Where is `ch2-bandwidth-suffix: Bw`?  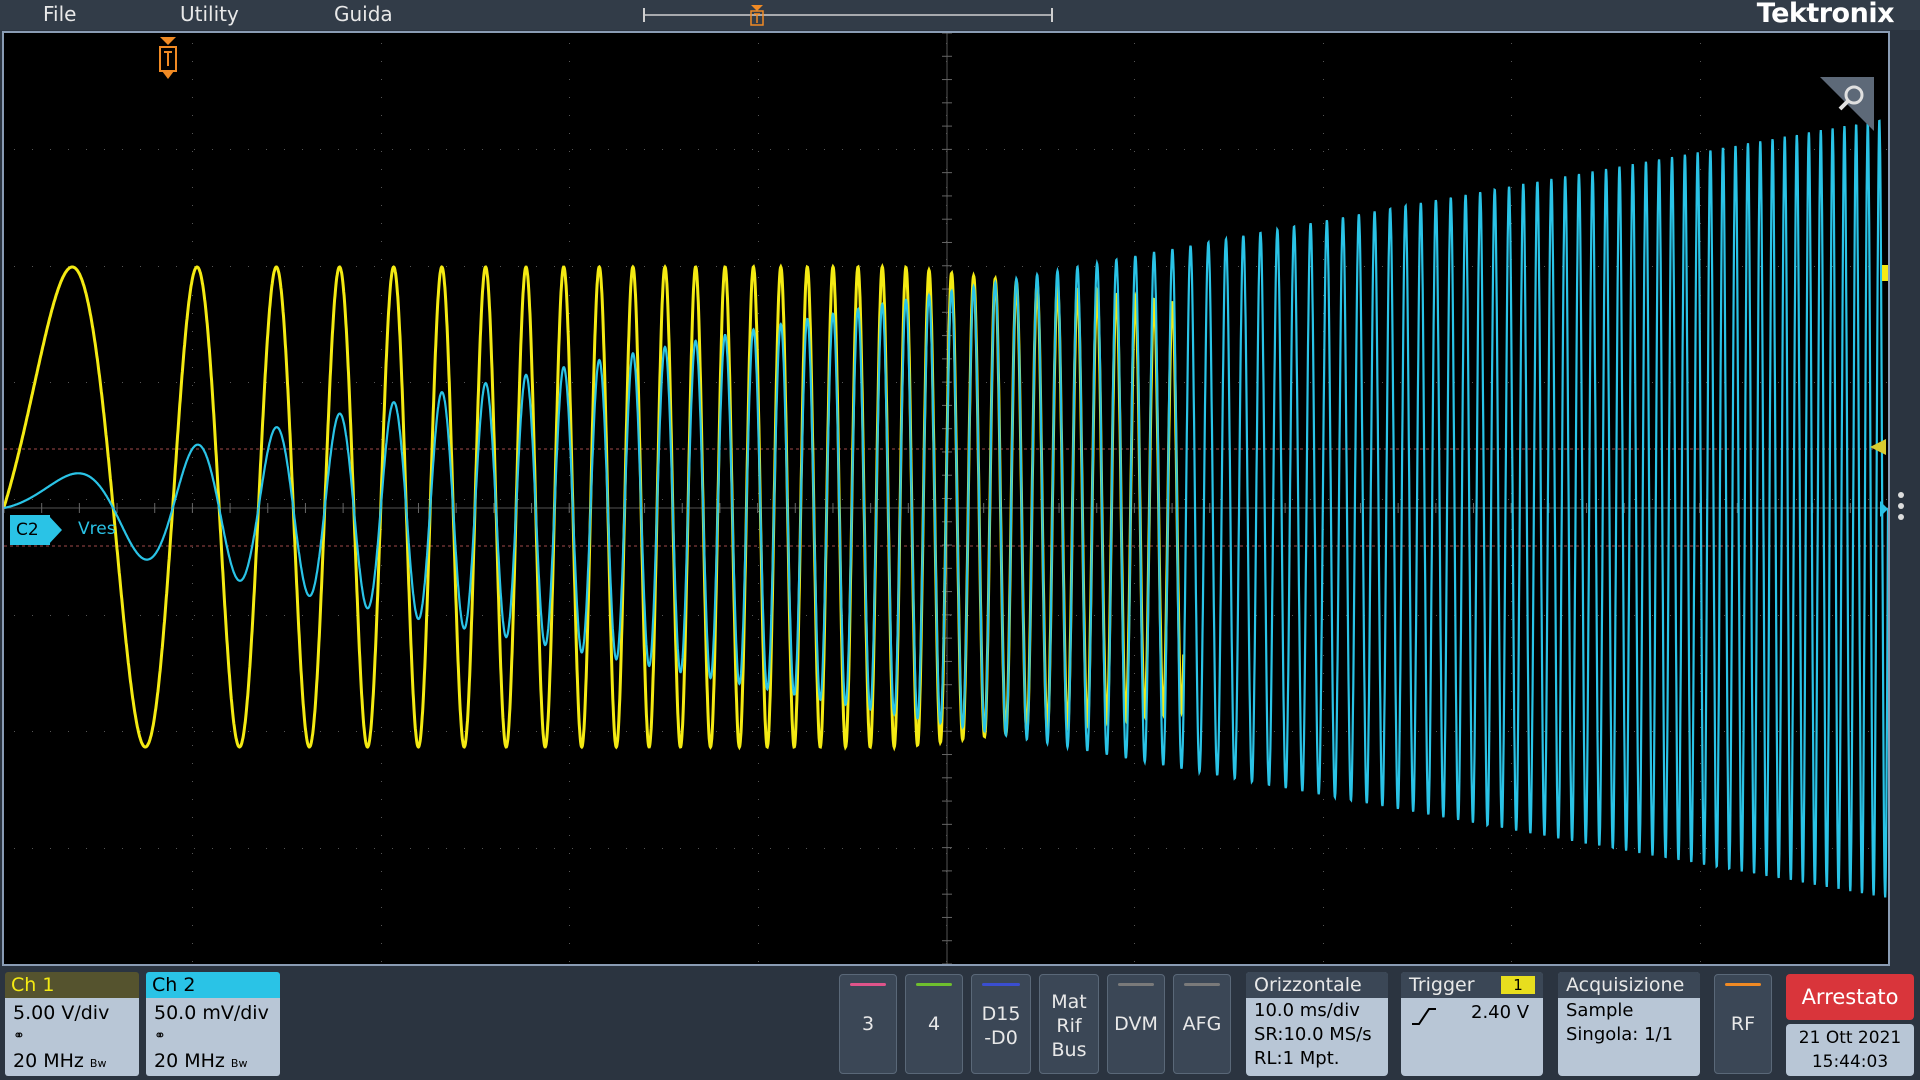 ch2-bandwidth-suffix: Bw is located at coordinates (239, 1063).